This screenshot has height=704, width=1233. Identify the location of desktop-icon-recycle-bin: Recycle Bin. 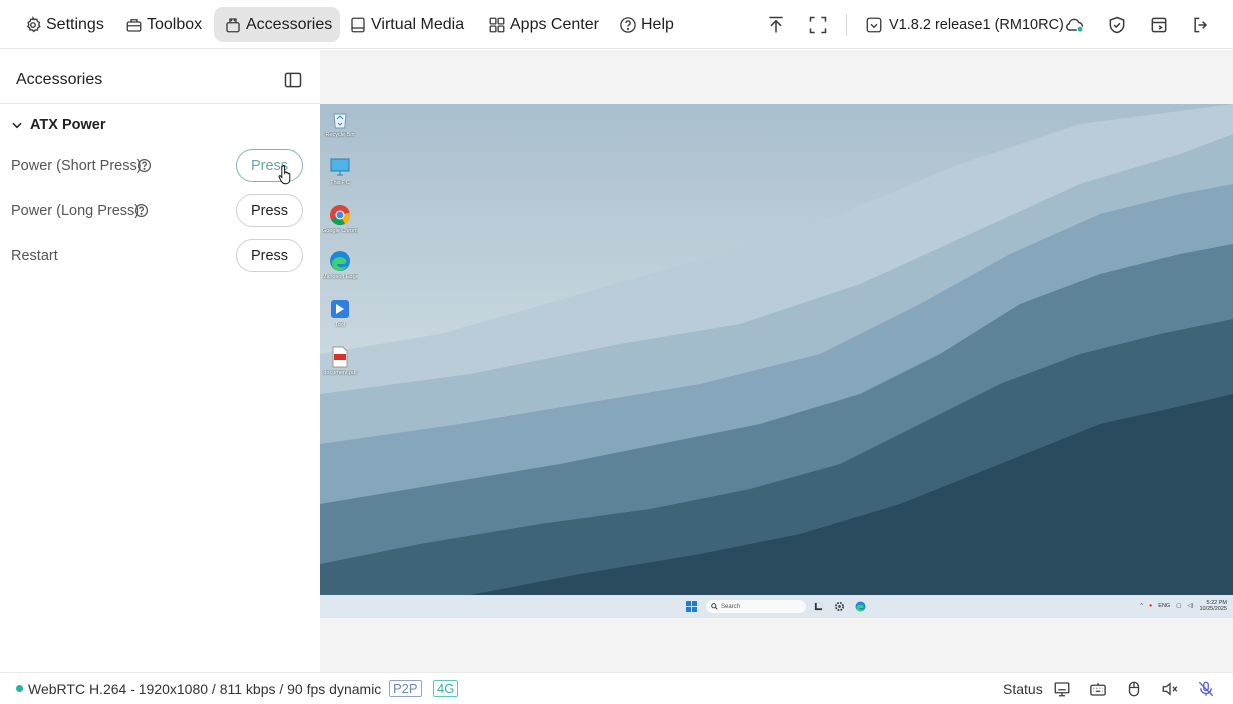
(340, 123).